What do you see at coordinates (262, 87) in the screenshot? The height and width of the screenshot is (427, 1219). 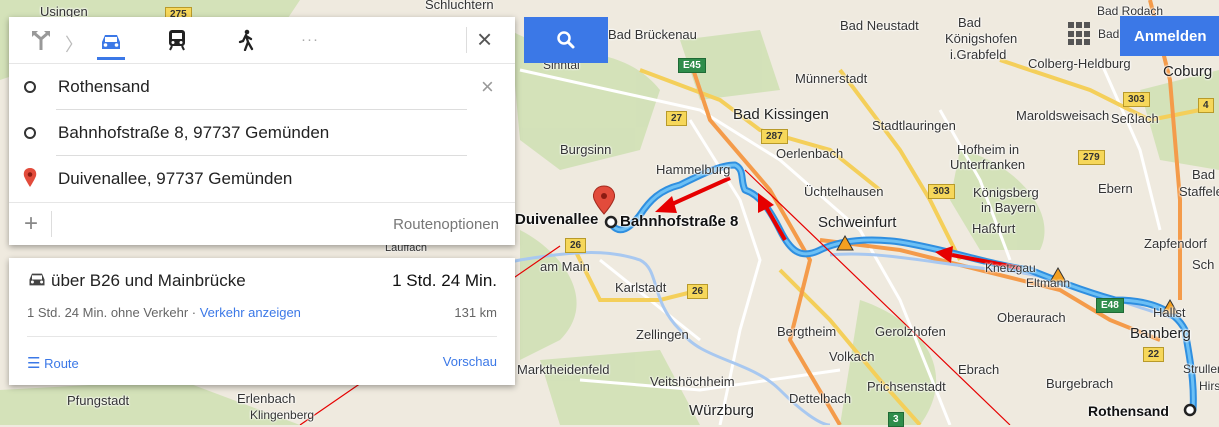 I see `origin-row: Rothensand ×` at bounding box center [262, 87].